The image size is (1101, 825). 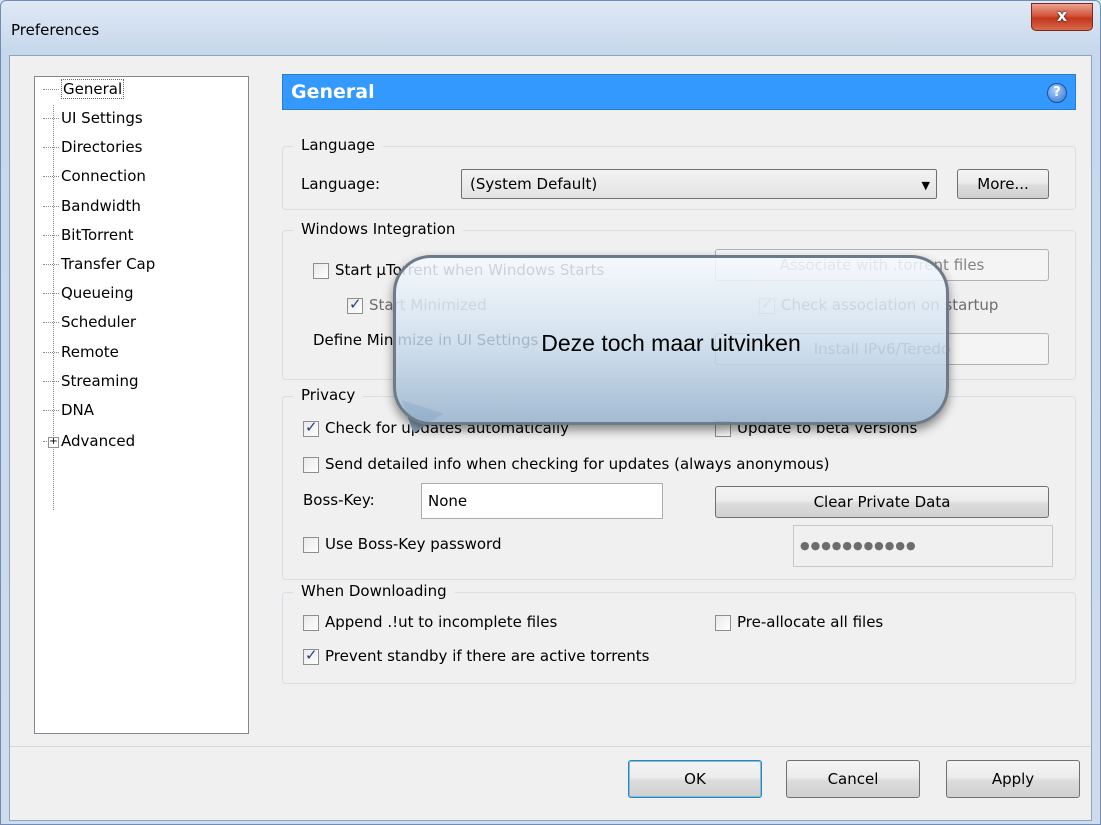 What do you see at coordinates (1013, 779) in the screenshot?
I see `apply-button: Apply` at bounding box center [1013, 779].